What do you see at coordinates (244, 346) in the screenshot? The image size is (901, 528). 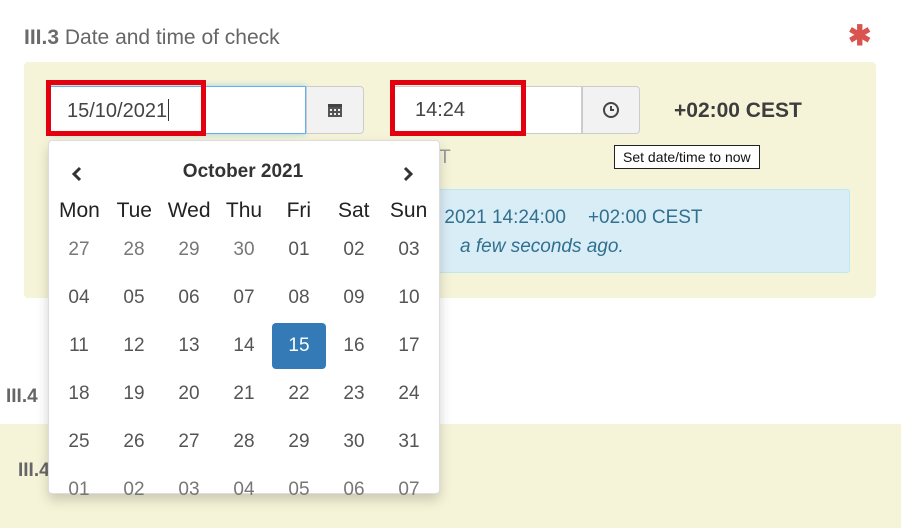 I see `calendar-day: 14` at bounding box center [244, 346].